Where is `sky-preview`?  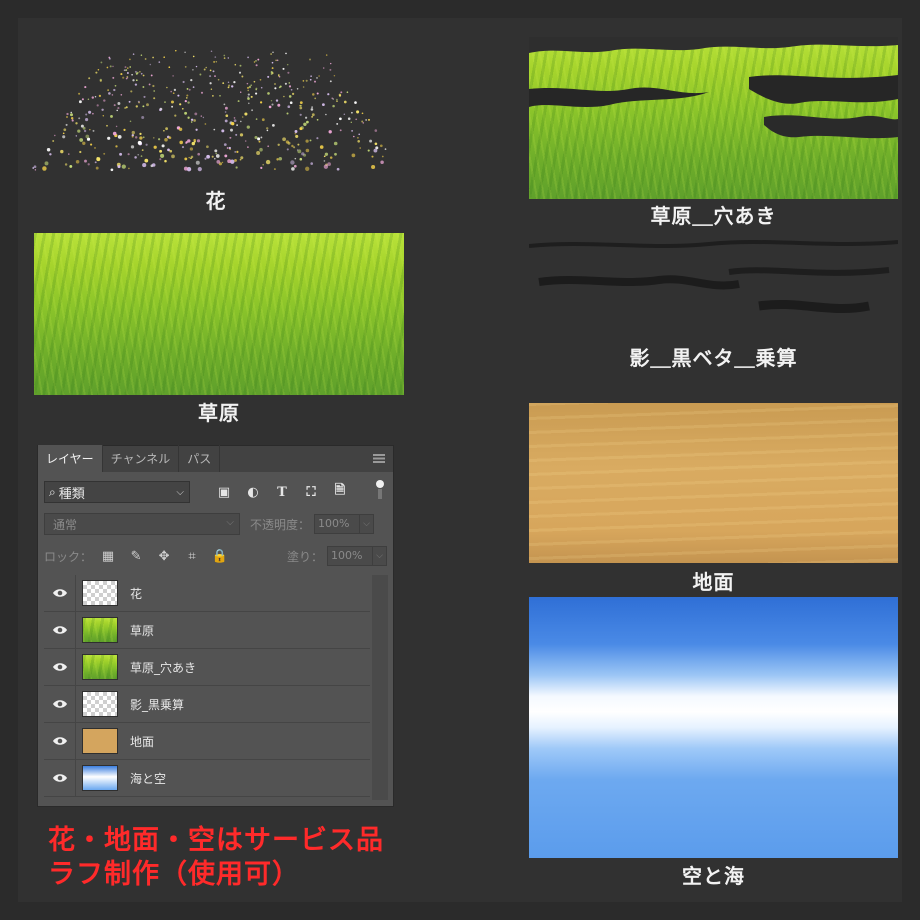
sky-preview is located at coordinates (713, 727).